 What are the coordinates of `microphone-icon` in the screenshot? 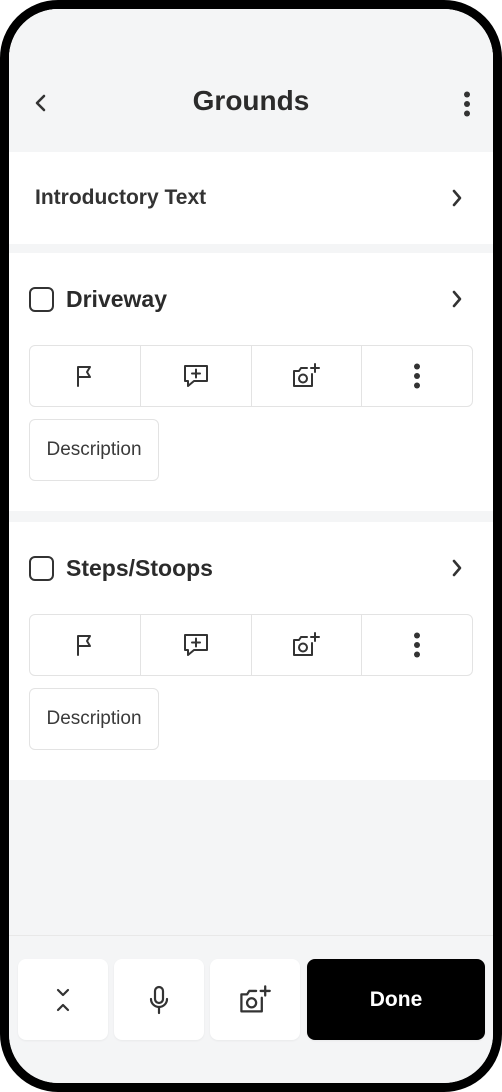 It's located at (159, 999).